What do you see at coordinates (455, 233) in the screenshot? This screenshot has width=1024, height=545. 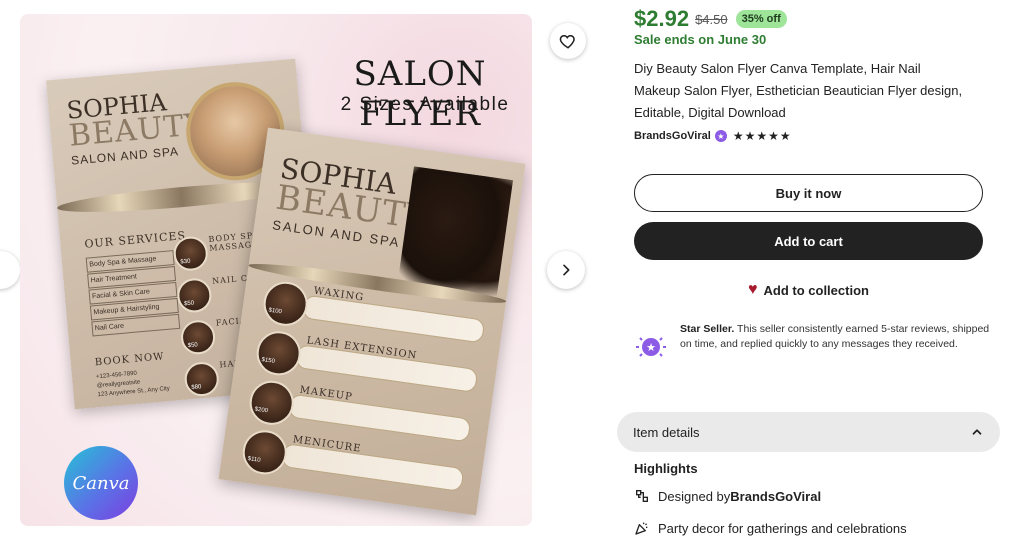 I see `flyer-front-photo` at bounding box center [455, 233].